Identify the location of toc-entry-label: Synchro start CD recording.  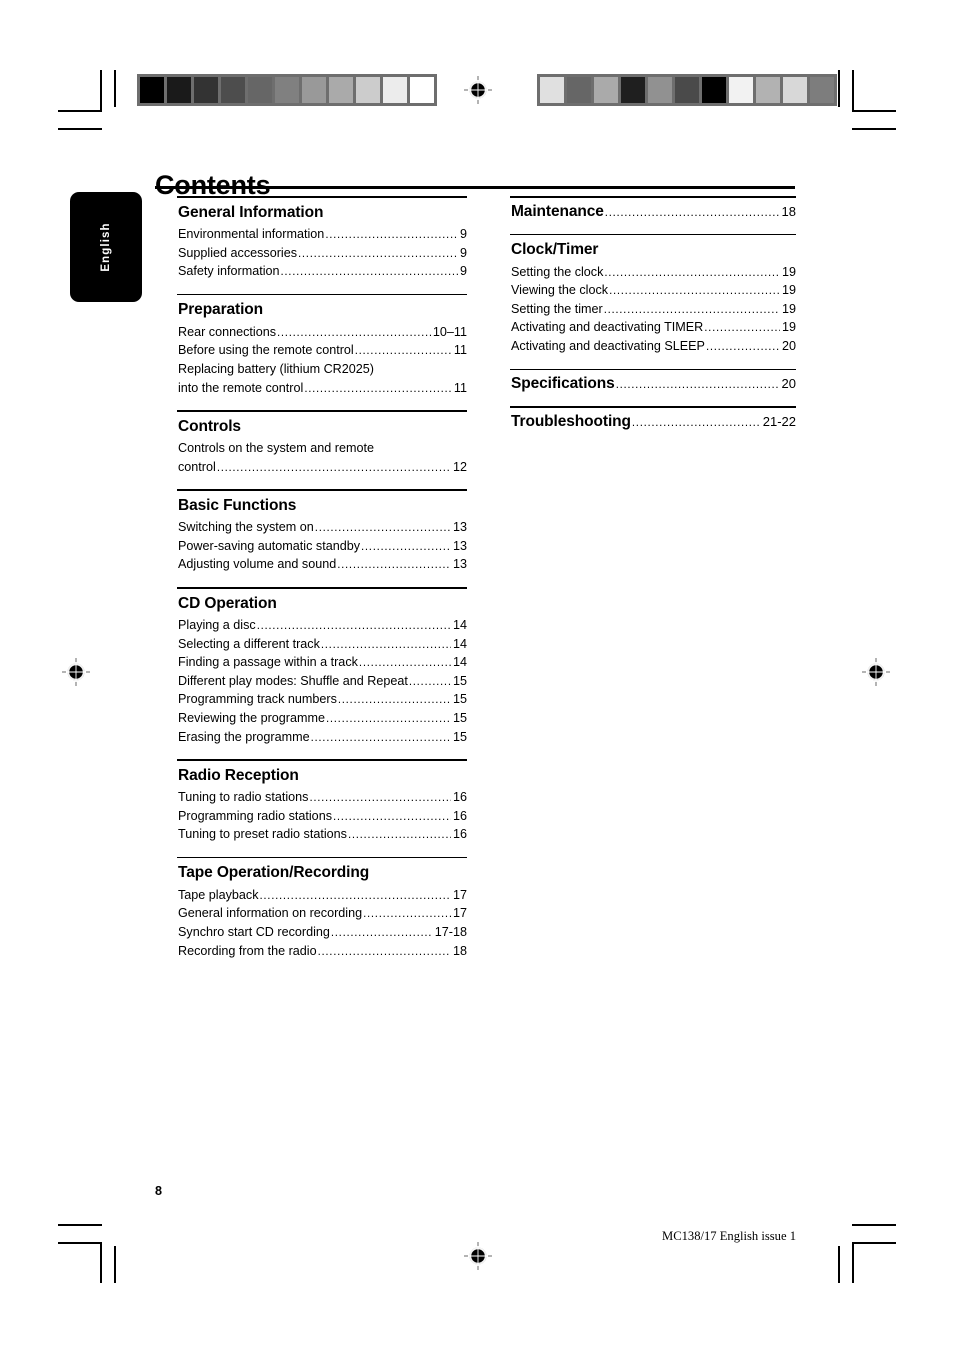
(254, 932).